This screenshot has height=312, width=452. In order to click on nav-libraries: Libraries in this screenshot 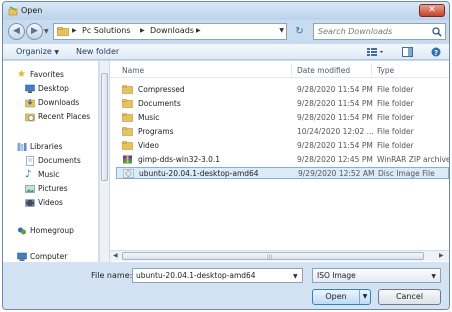, I will do `click(50, 147)`.